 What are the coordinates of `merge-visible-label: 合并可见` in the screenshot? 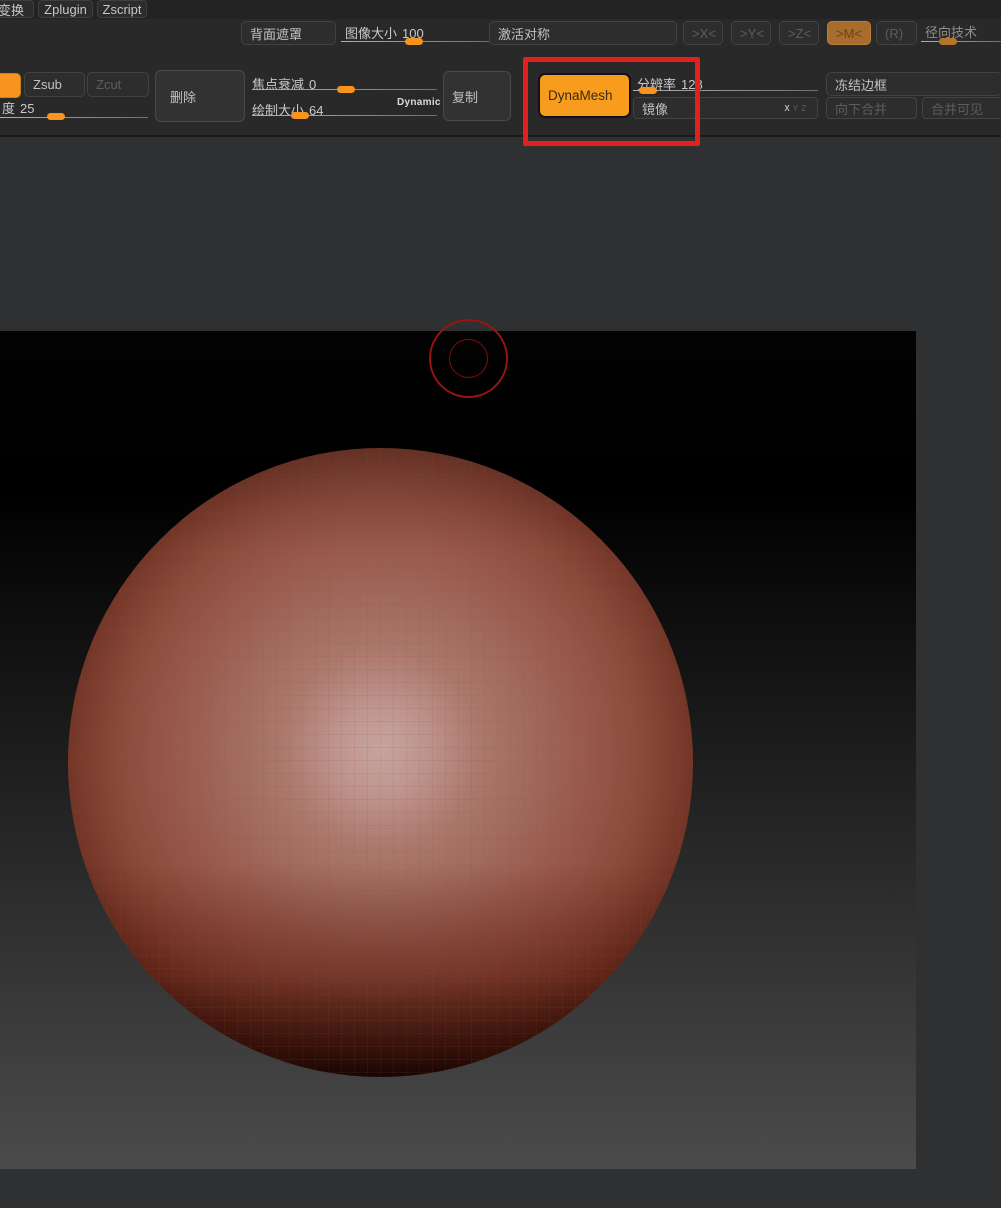 It's located at (957, 109).